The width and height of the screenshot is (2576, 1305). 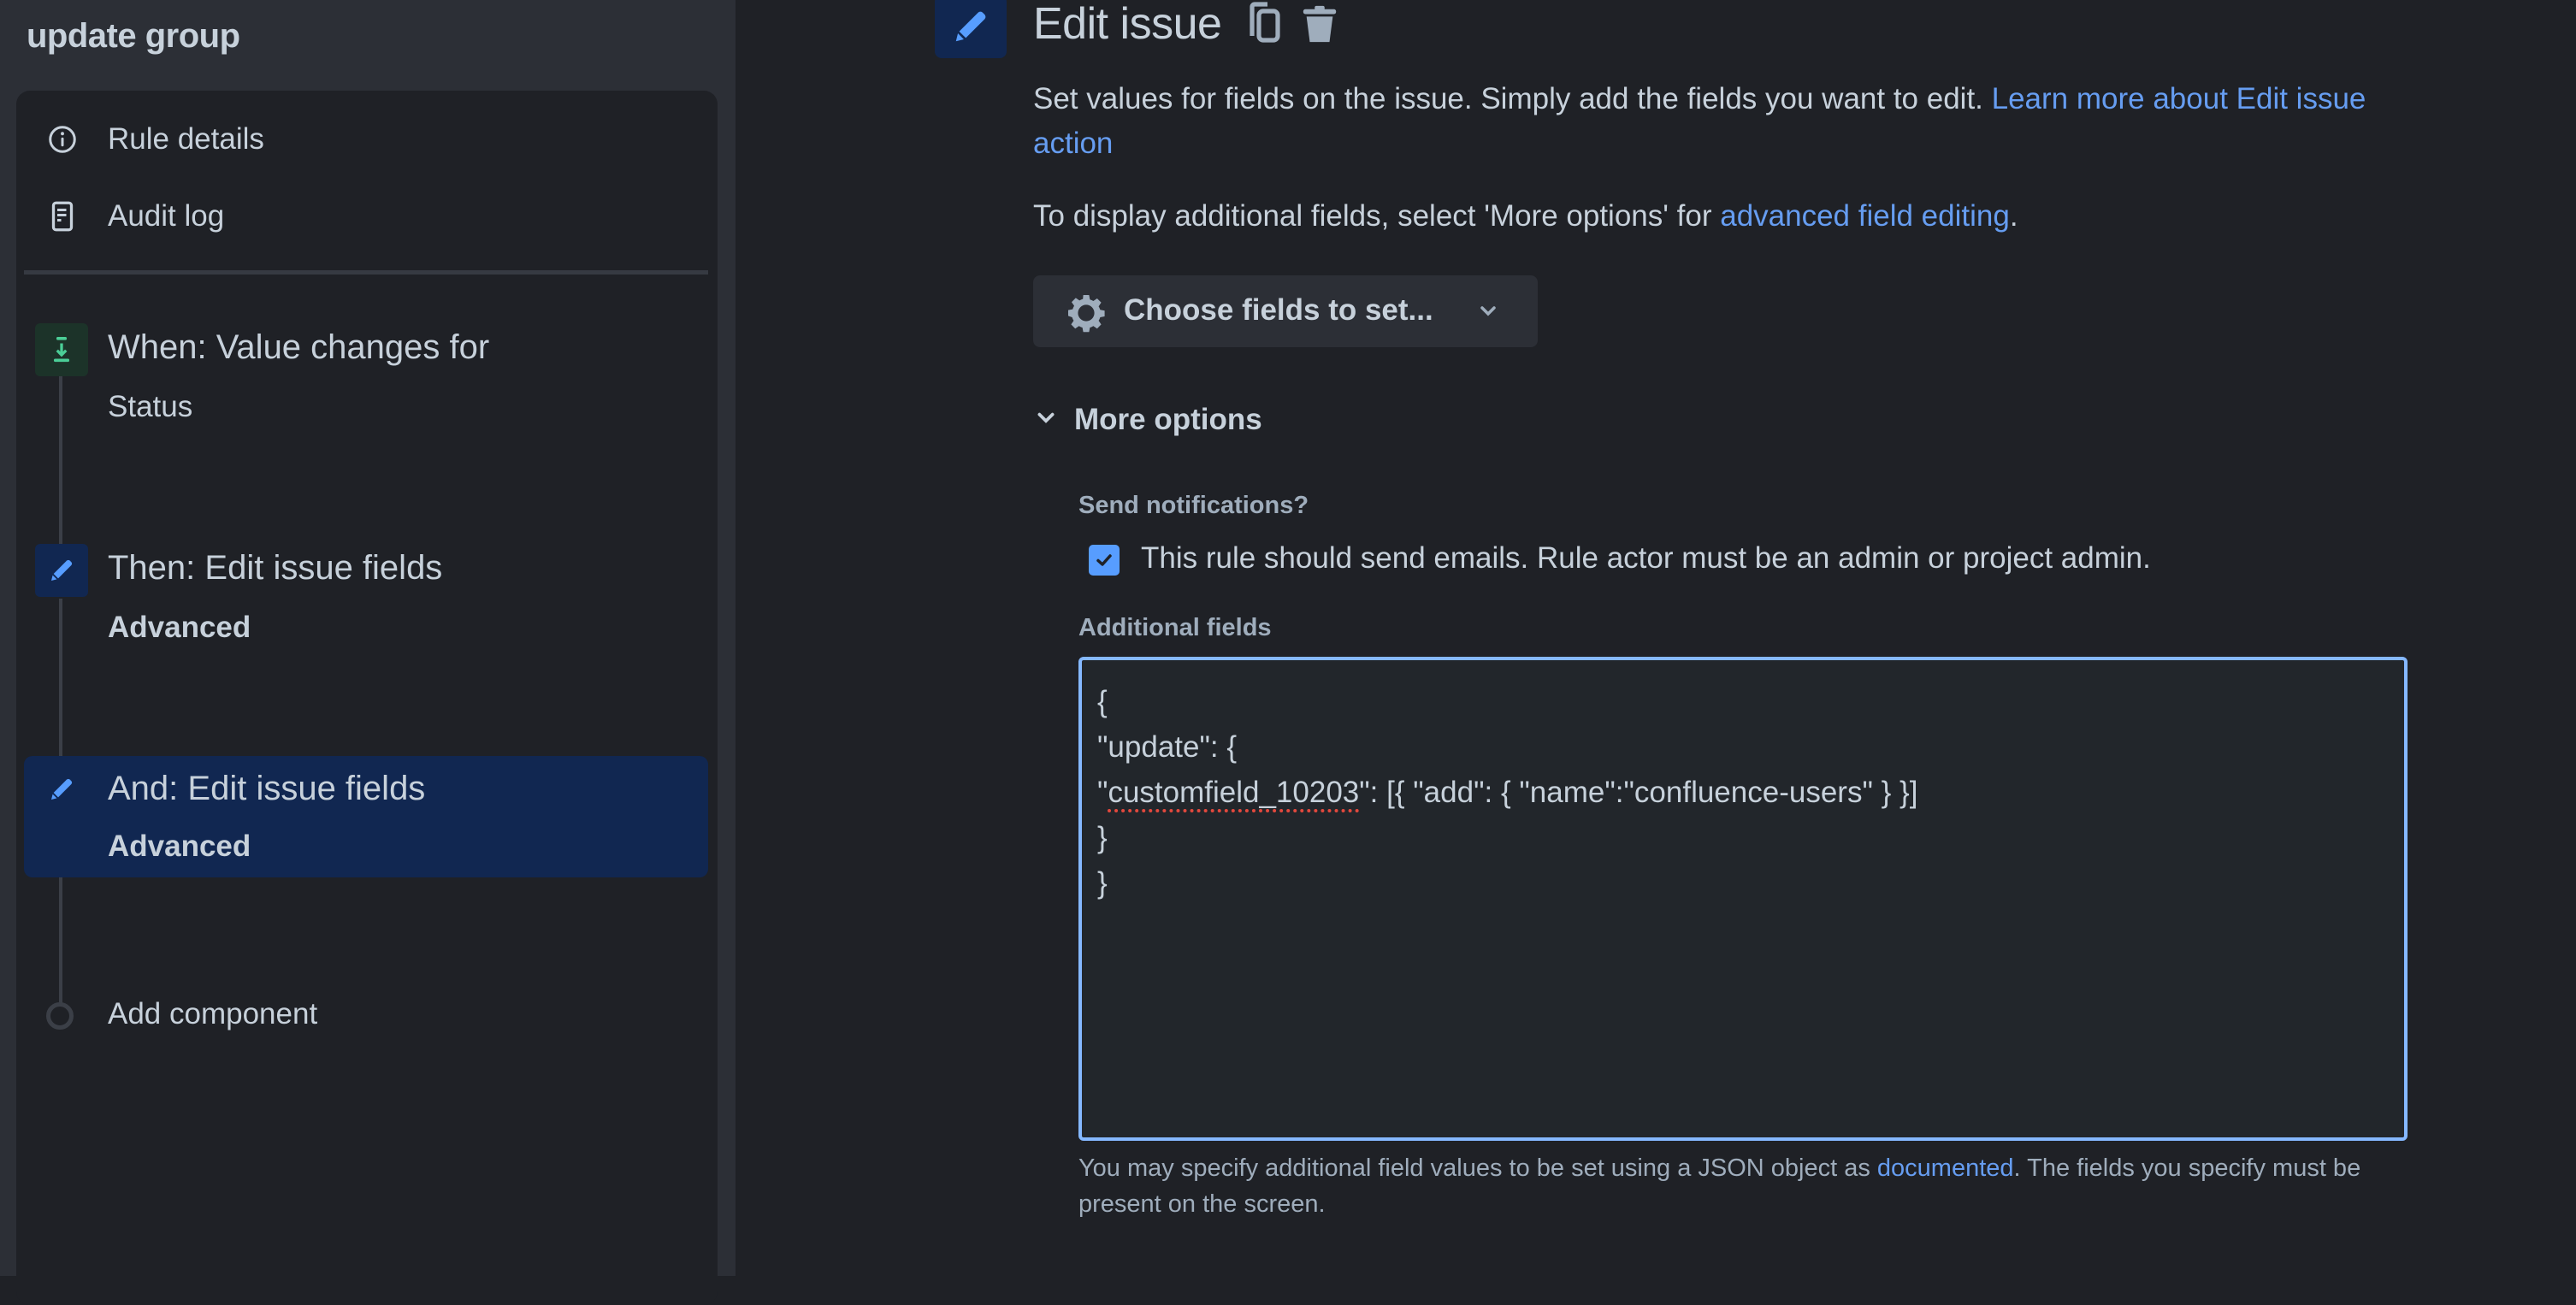 I want to click on action-pencil-icon, so click(x=971, y=29).